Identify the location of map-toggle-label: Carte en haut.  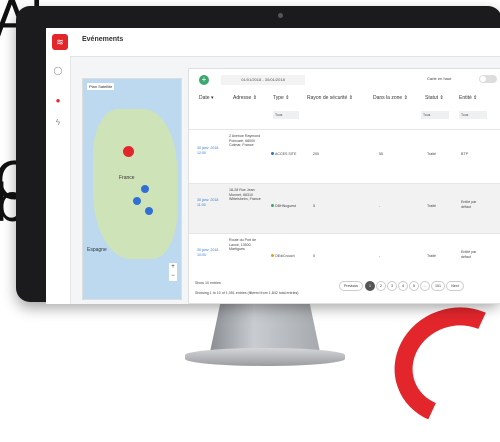
(439, 78).